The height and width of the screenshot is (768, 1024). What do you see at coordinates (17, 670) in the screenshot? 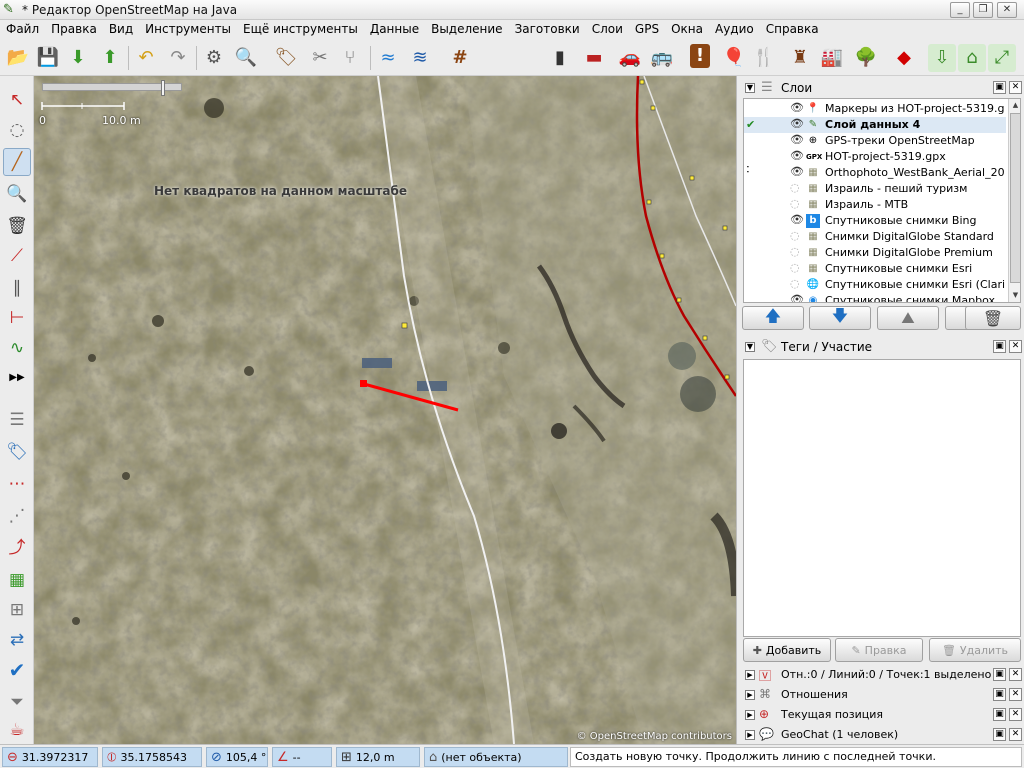
I see `validation-icon: ✔` at bounding box center [17, 670].